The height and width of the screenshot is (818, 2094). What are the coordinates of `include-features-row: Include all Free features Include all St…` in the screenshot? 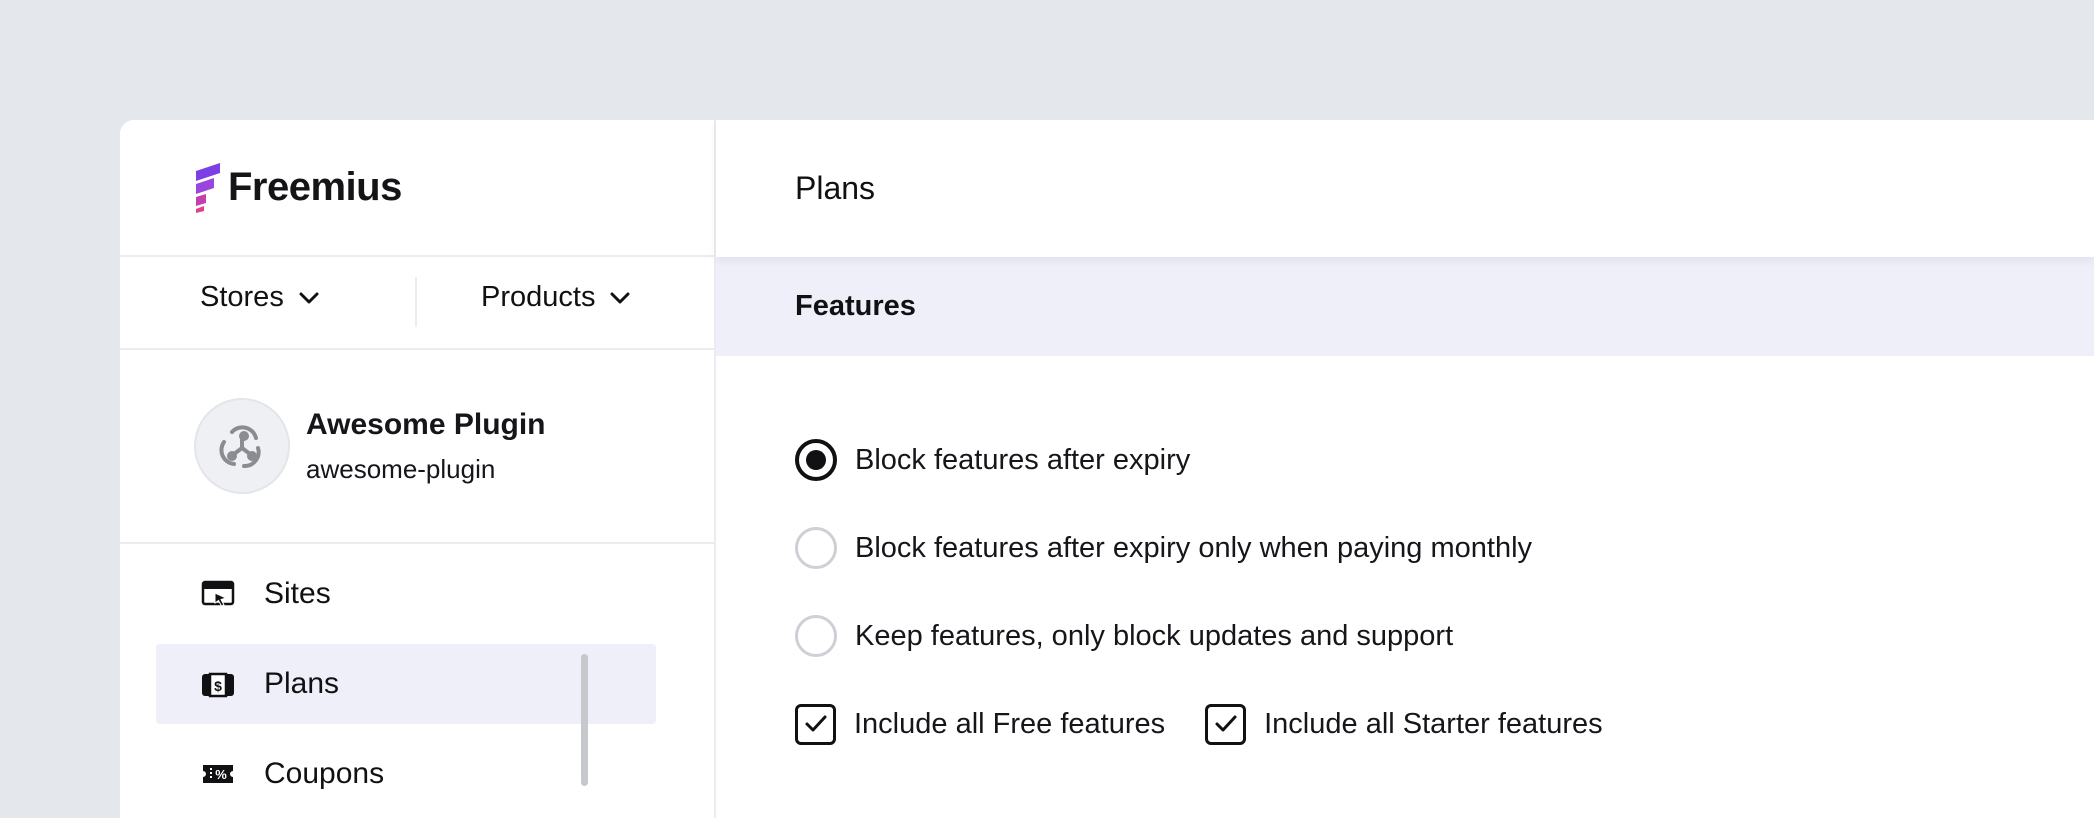 It's located at (1444, 724).